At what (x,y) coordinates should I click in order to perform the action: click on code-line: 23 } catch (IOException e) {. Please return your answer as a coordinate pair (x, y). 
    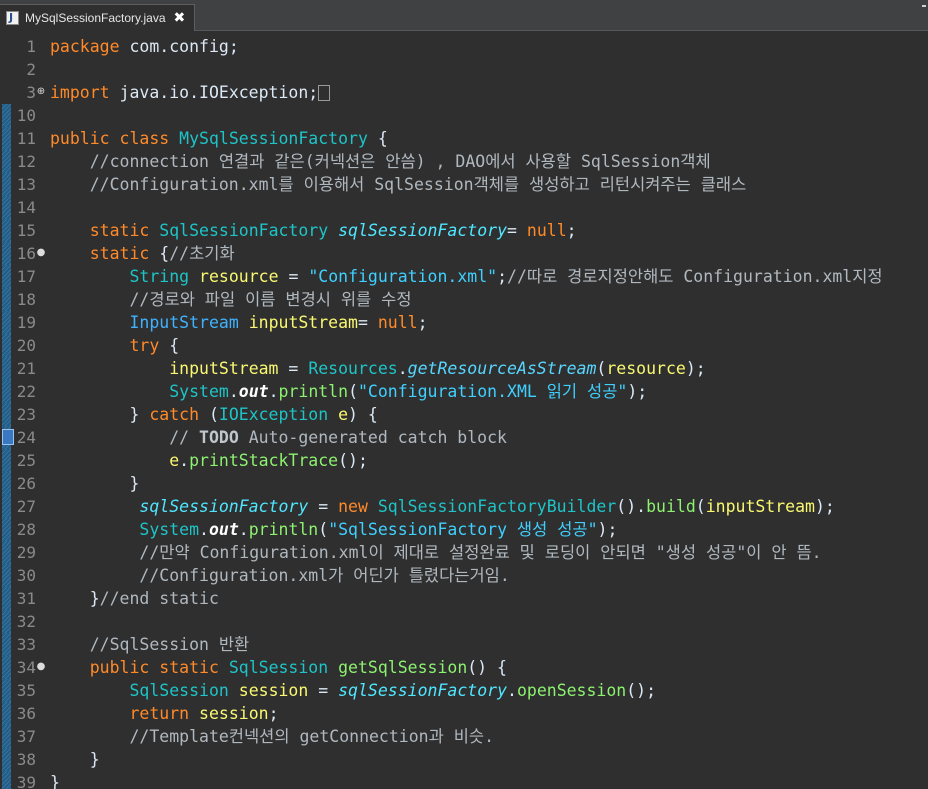
    Looking at the image, I should click on (464, 414).